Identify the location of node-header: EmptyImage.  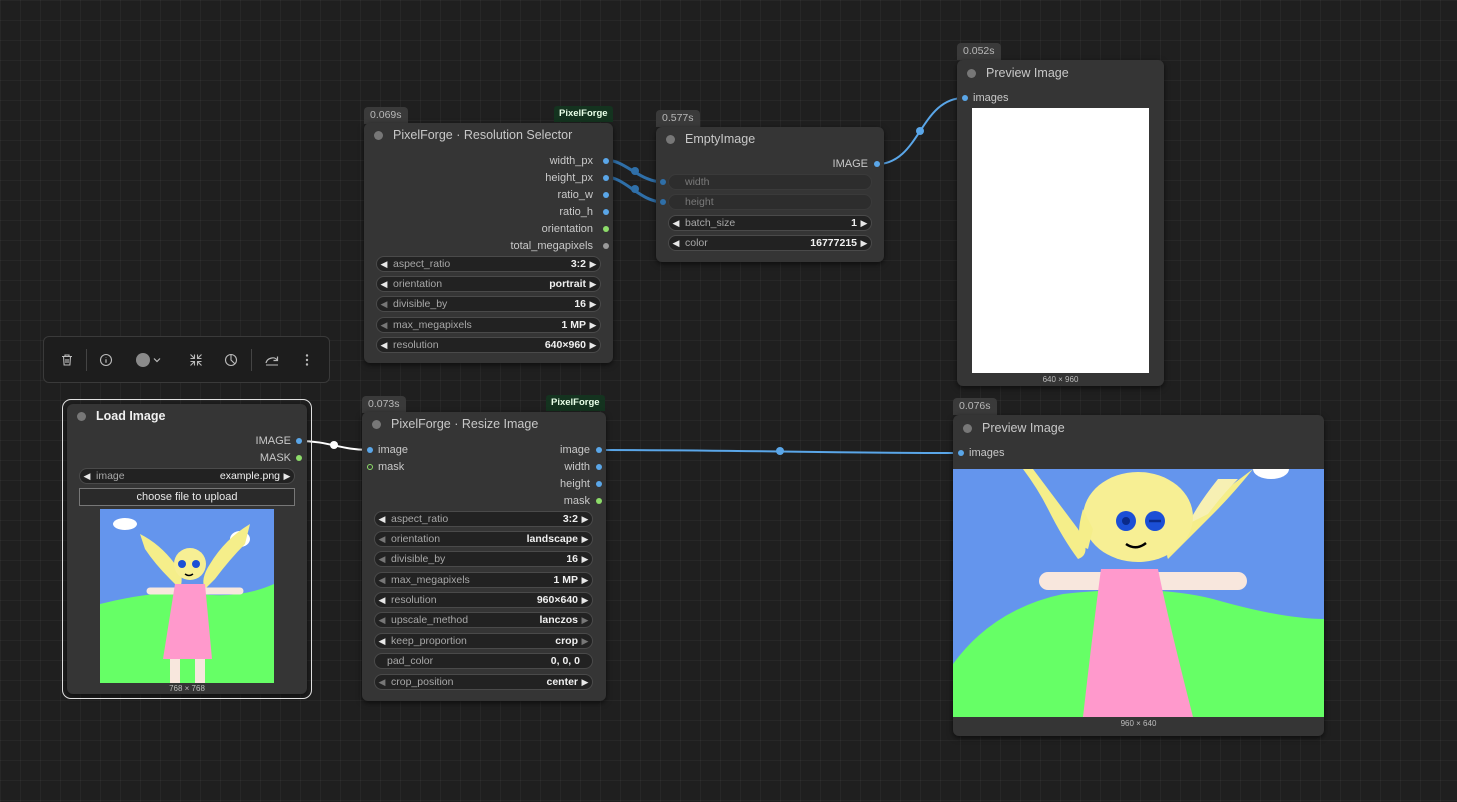
(770, 139).